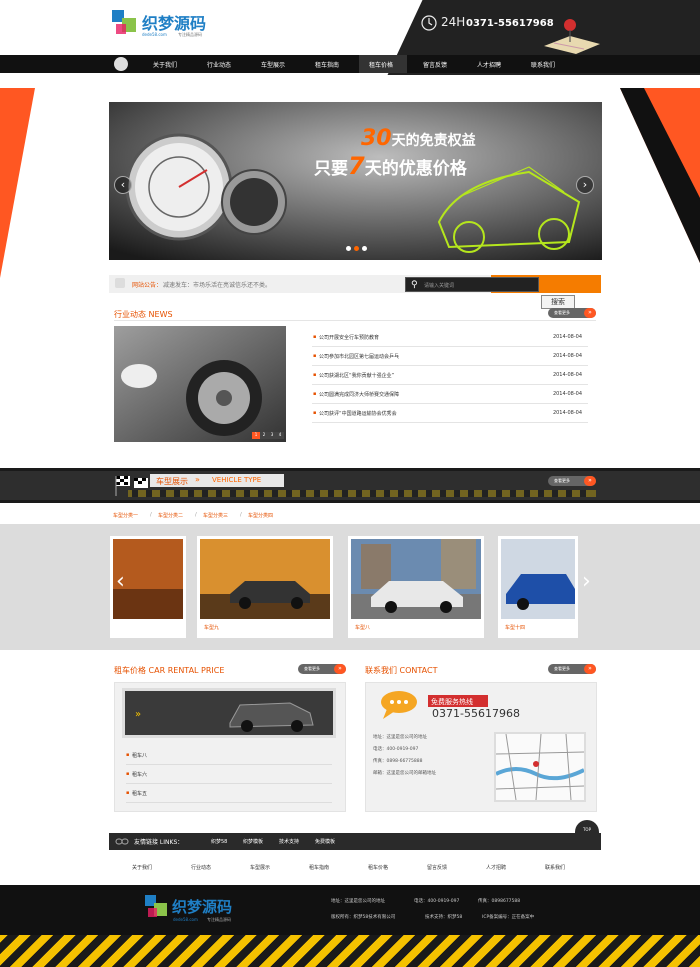 This screenshot has height=967, width=700. What do you see at coordinates (123, 582) in the screenshot?
I see `gallery-prev-button: ‹` at bounding box center [123, 582].